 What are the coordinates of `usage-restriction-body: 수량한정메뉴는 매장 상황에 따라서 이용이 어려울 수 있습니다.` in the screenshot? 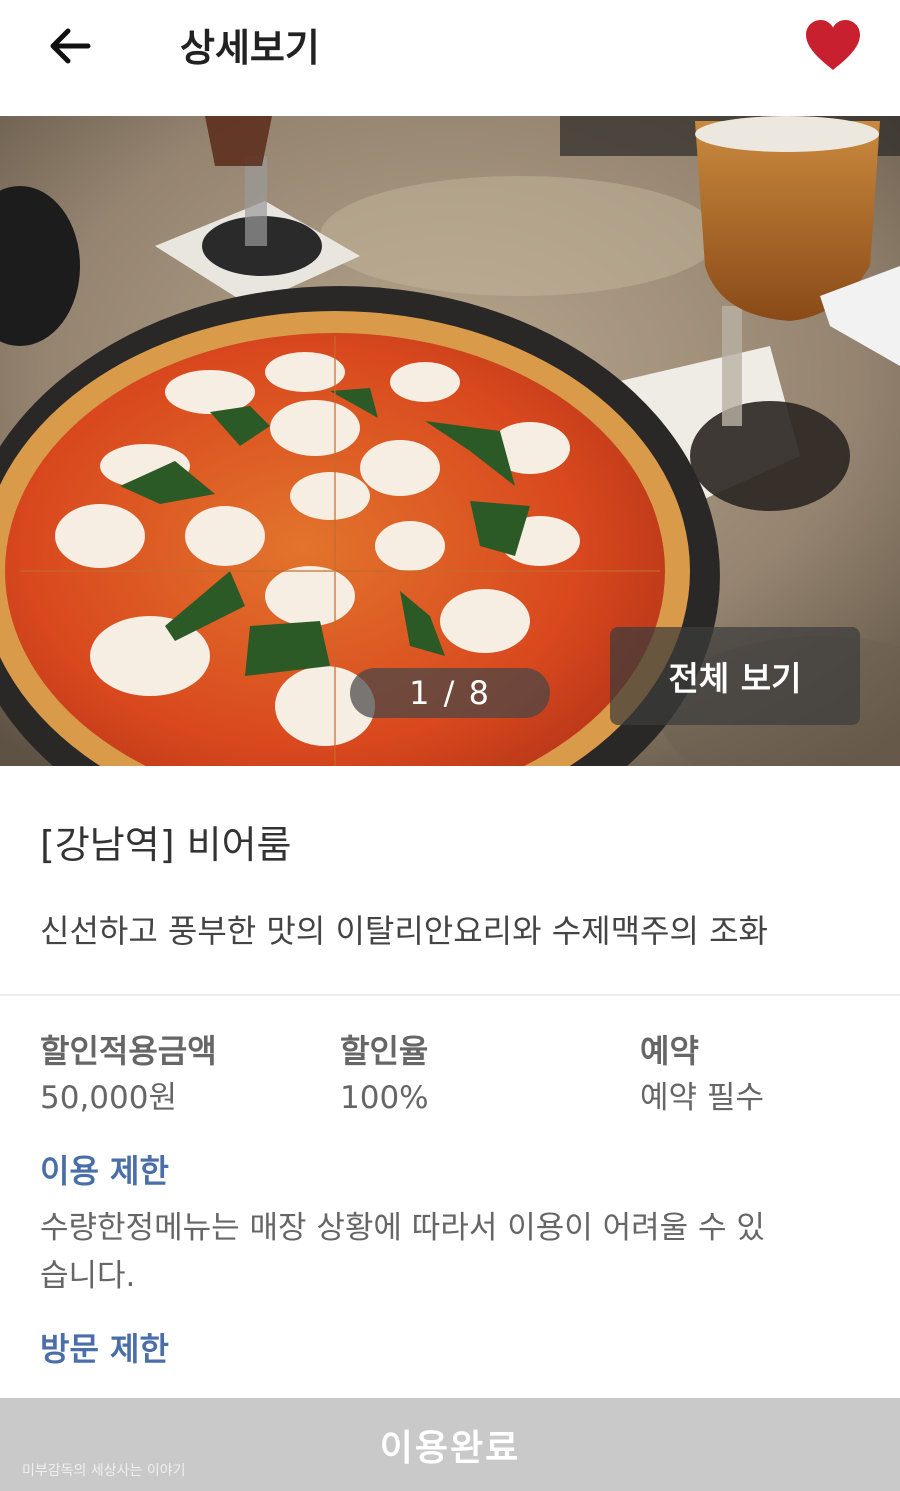 It's located at (402, 1252).